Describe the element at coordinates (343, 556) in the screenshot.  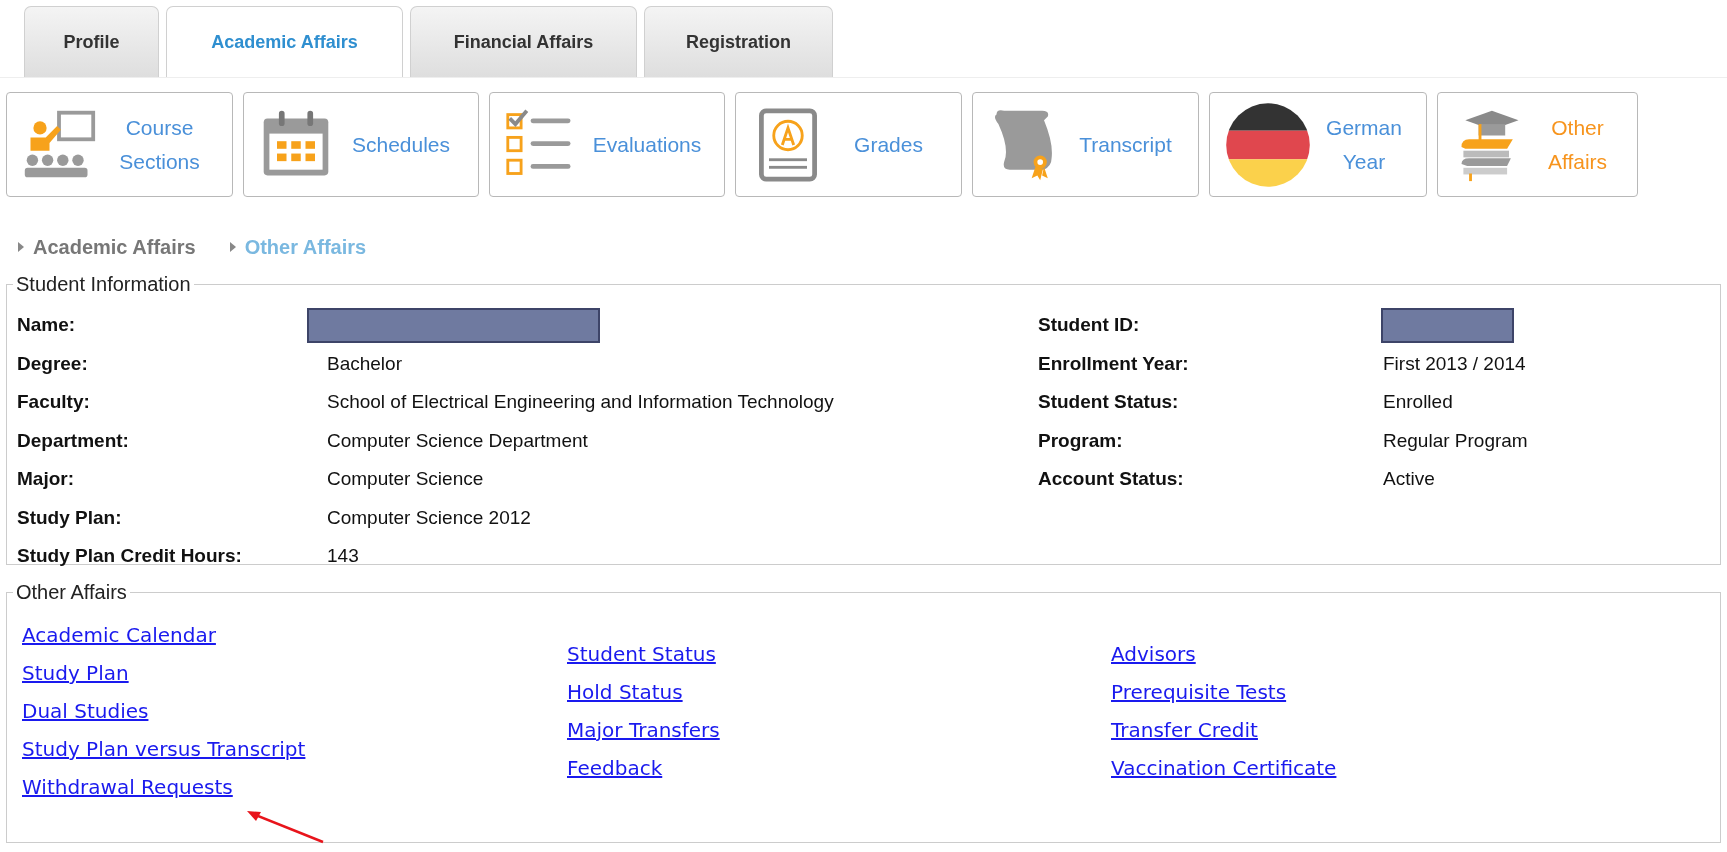
I see `field-value: 143` at that location.